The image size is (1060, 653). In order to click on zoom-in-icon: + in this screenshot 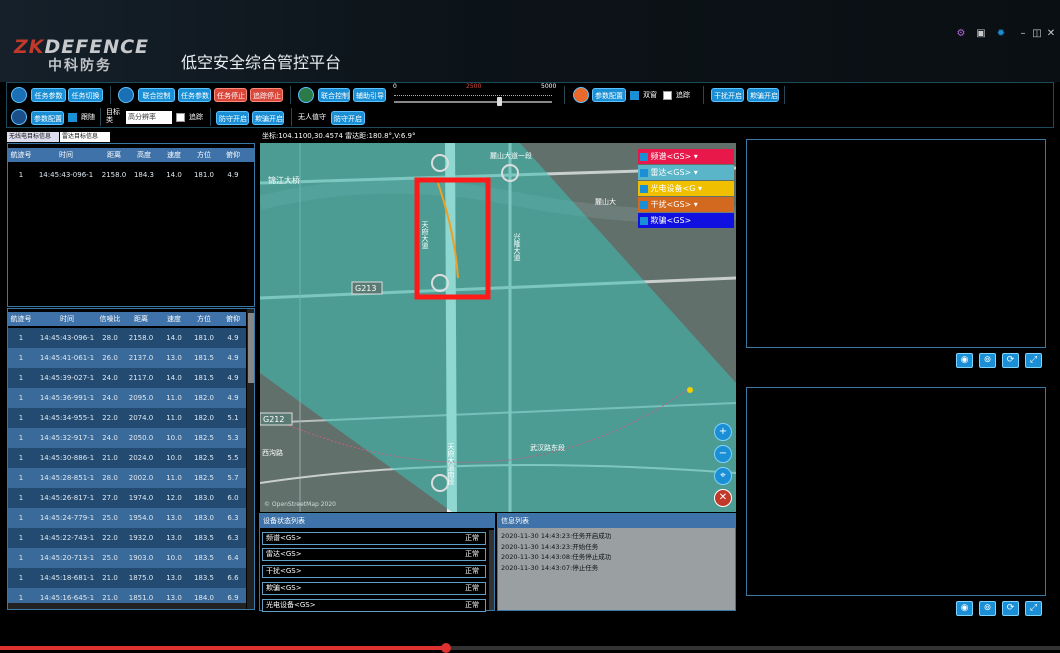, I will do `click(723, 432)`.